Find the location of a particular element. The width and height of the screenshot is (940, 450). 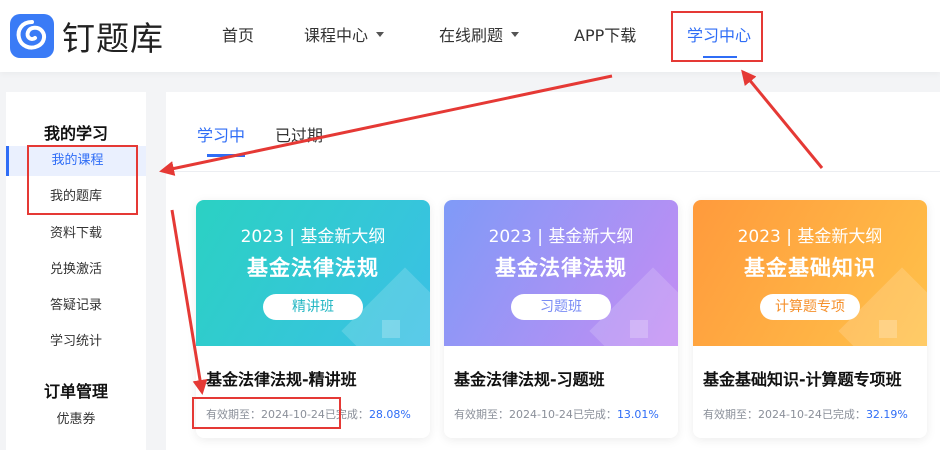

nav-course-center-label: 课程中心 is located at coordinates (336, 35).